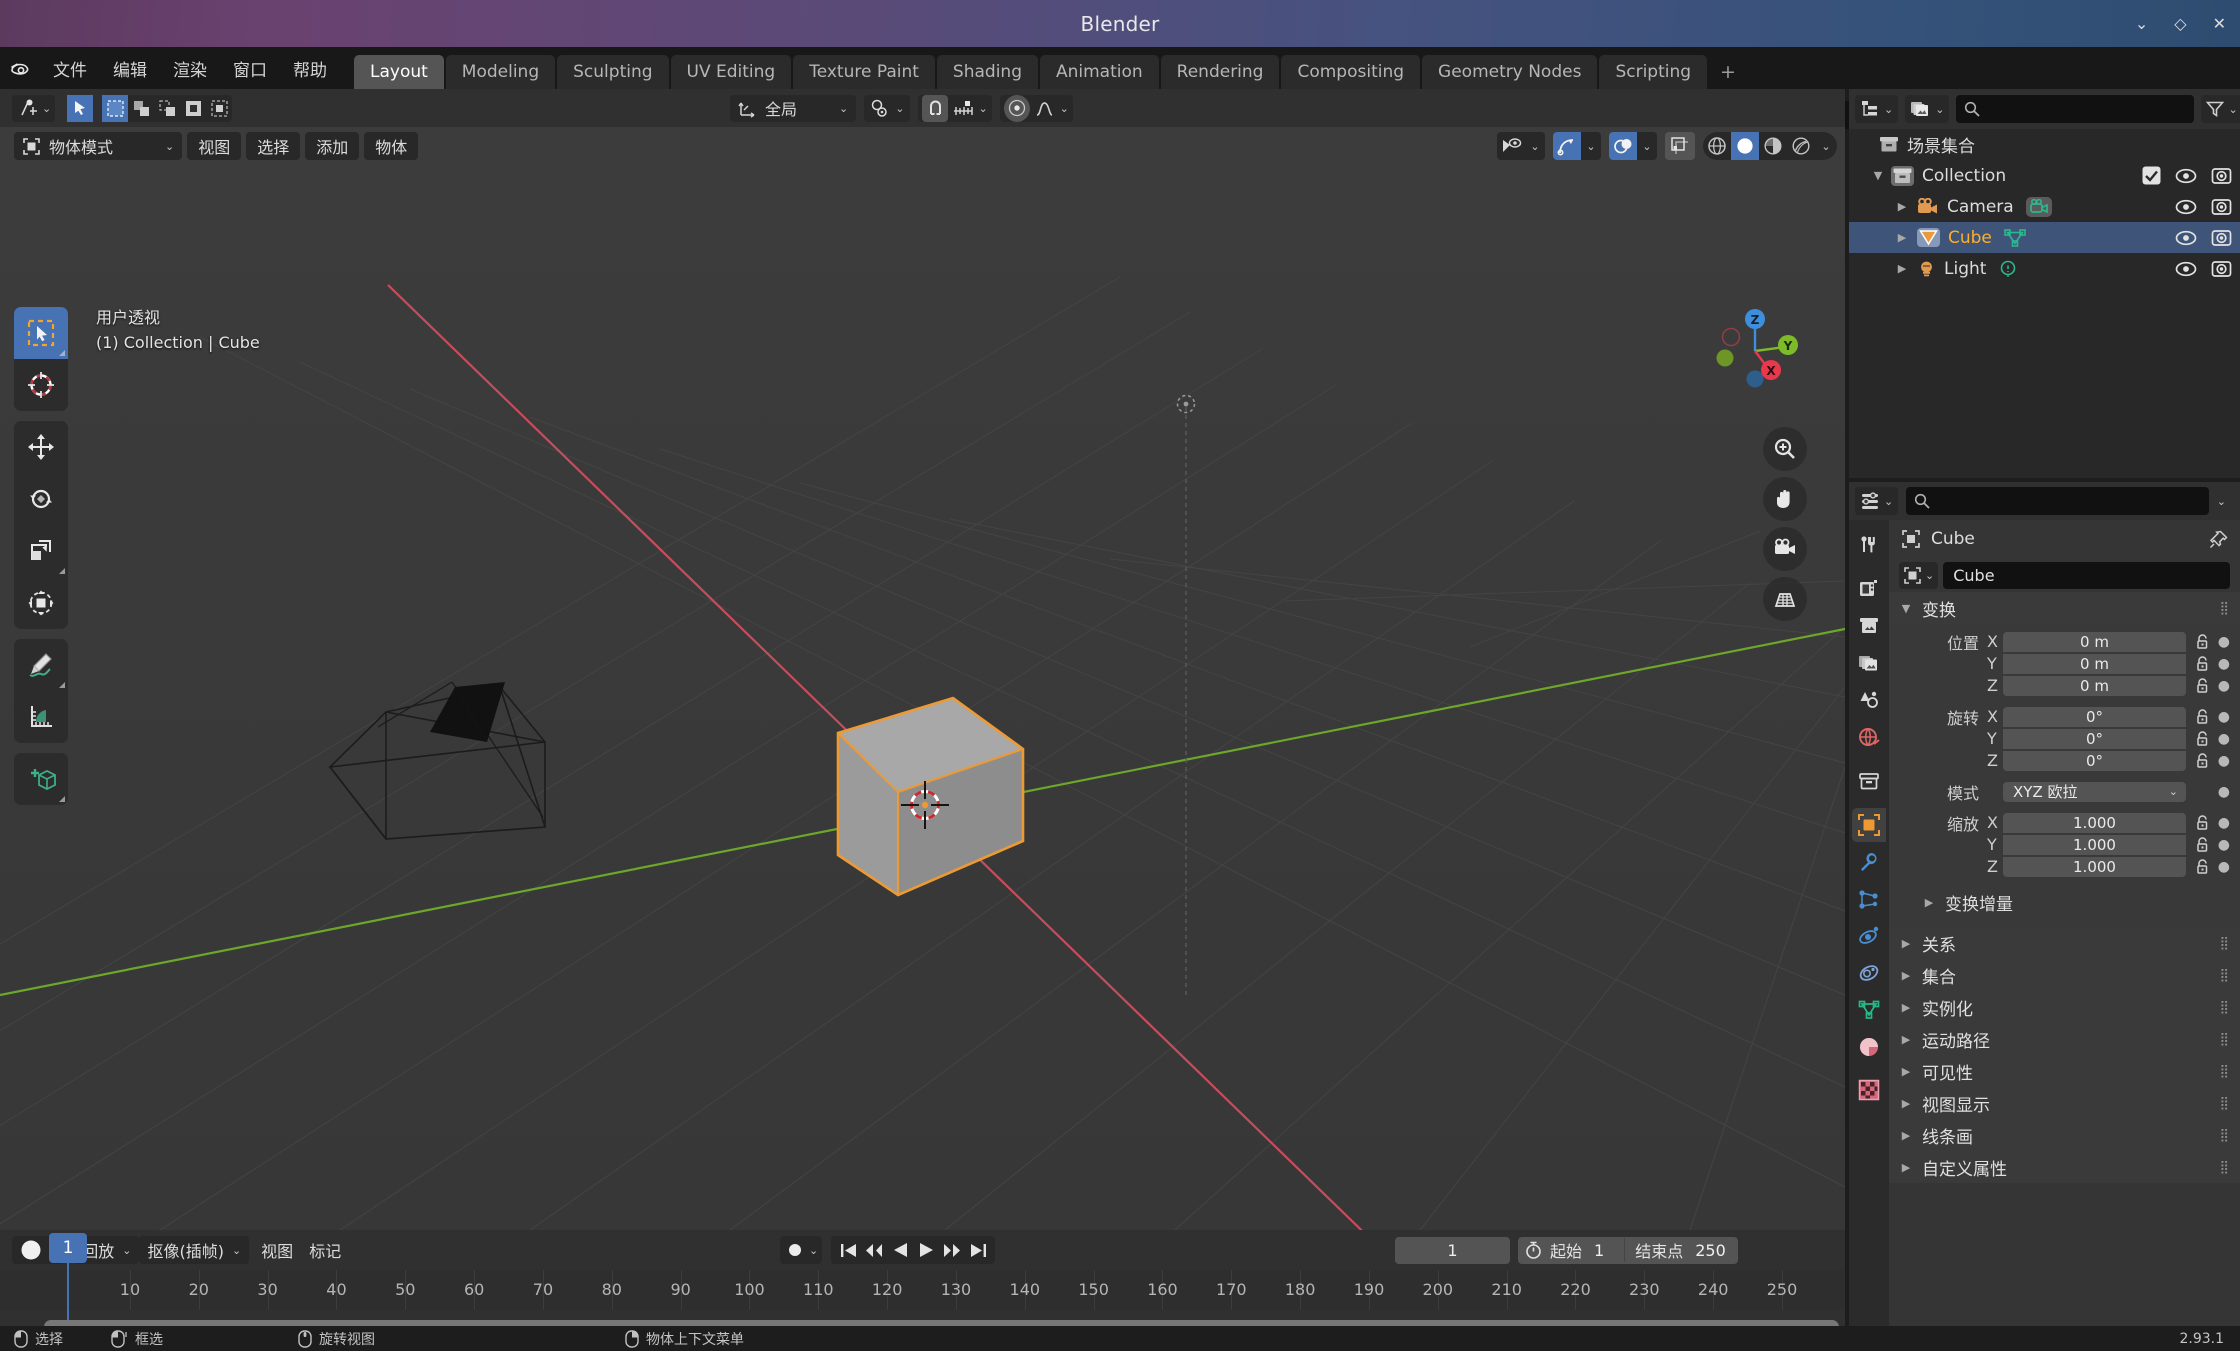 The width and height of the screenshot is (2240, 1351). What do you see at coordinates (2202, 663) in the screenshot?
I see `lock-location-y-icon` at bounding box center [2202, 663].